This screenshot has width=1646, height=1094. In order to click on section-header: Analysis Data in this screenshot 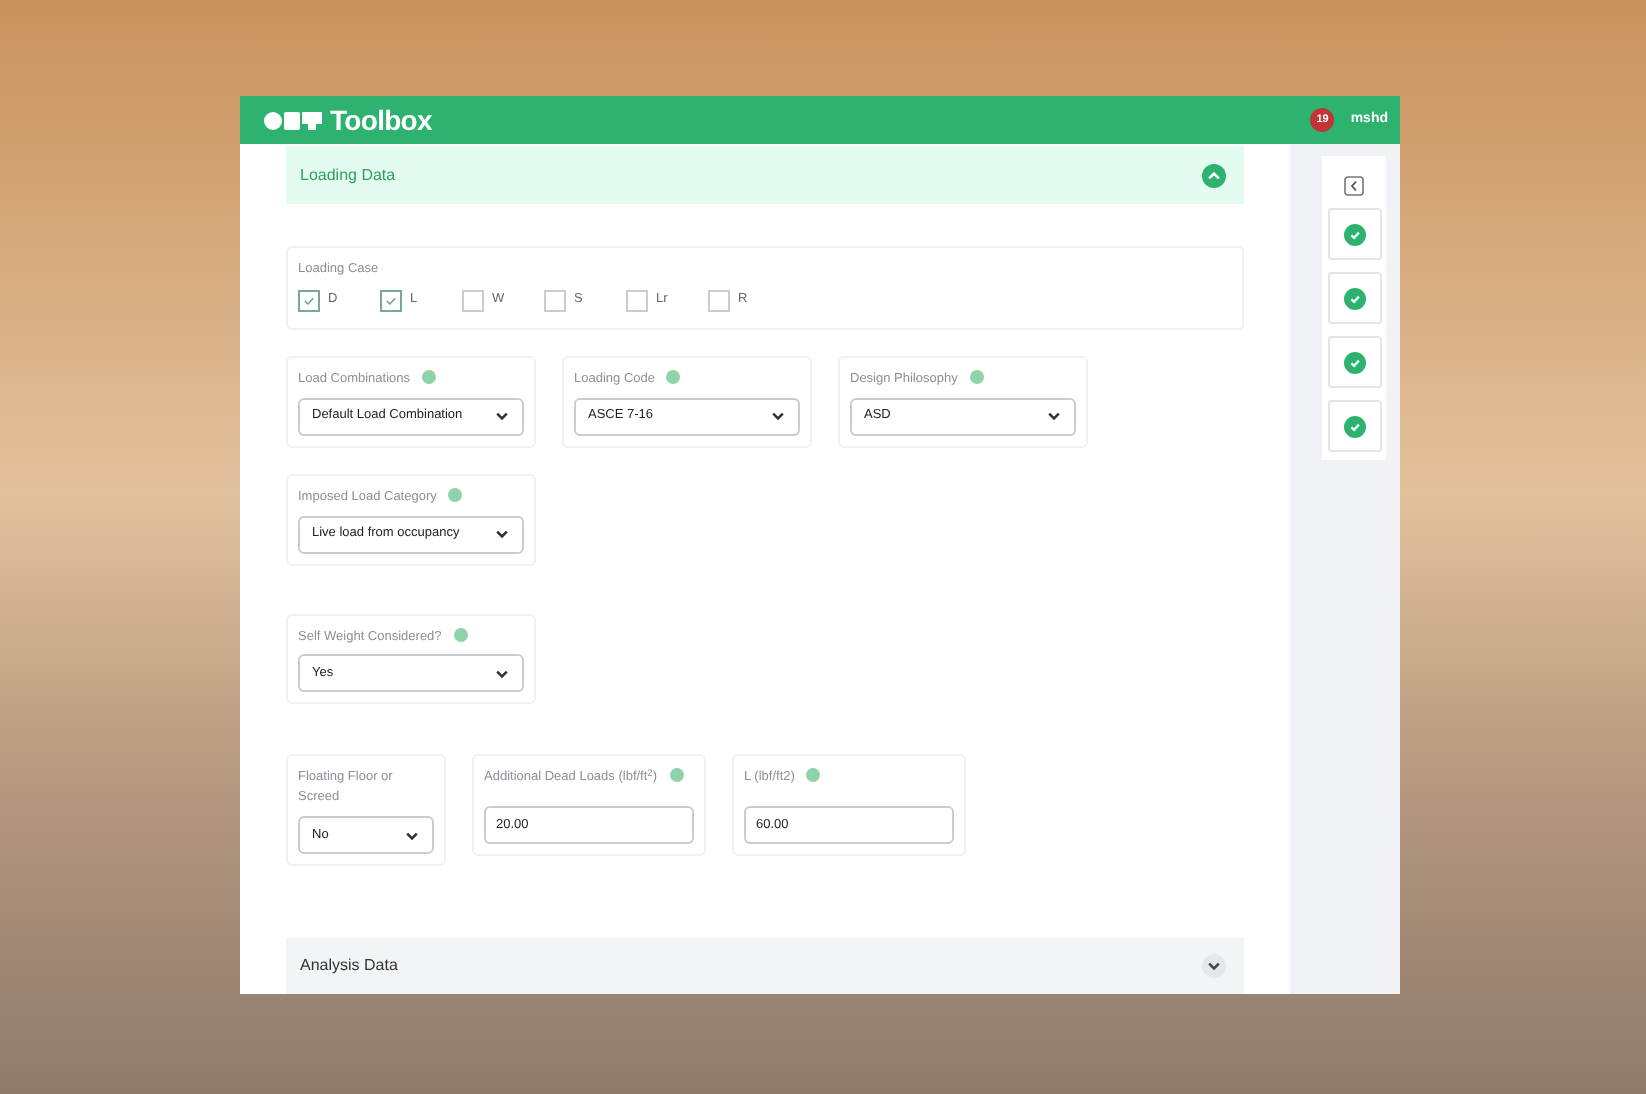, I will do `click(765, 966)`.